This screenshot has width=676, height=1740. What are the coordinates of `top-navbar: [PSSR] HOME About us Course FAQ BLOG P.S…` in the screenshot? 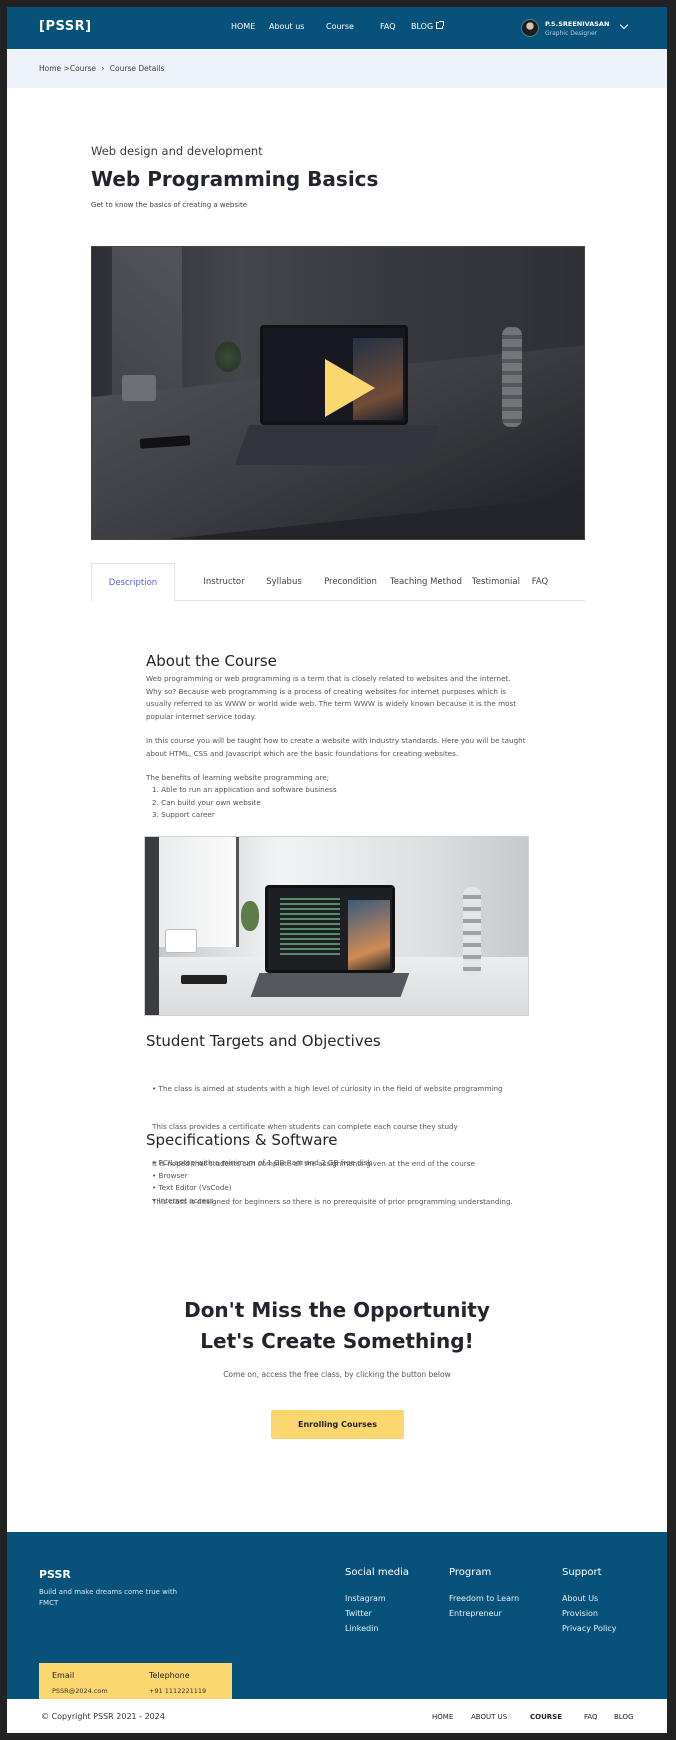 It's located at (337, 28).